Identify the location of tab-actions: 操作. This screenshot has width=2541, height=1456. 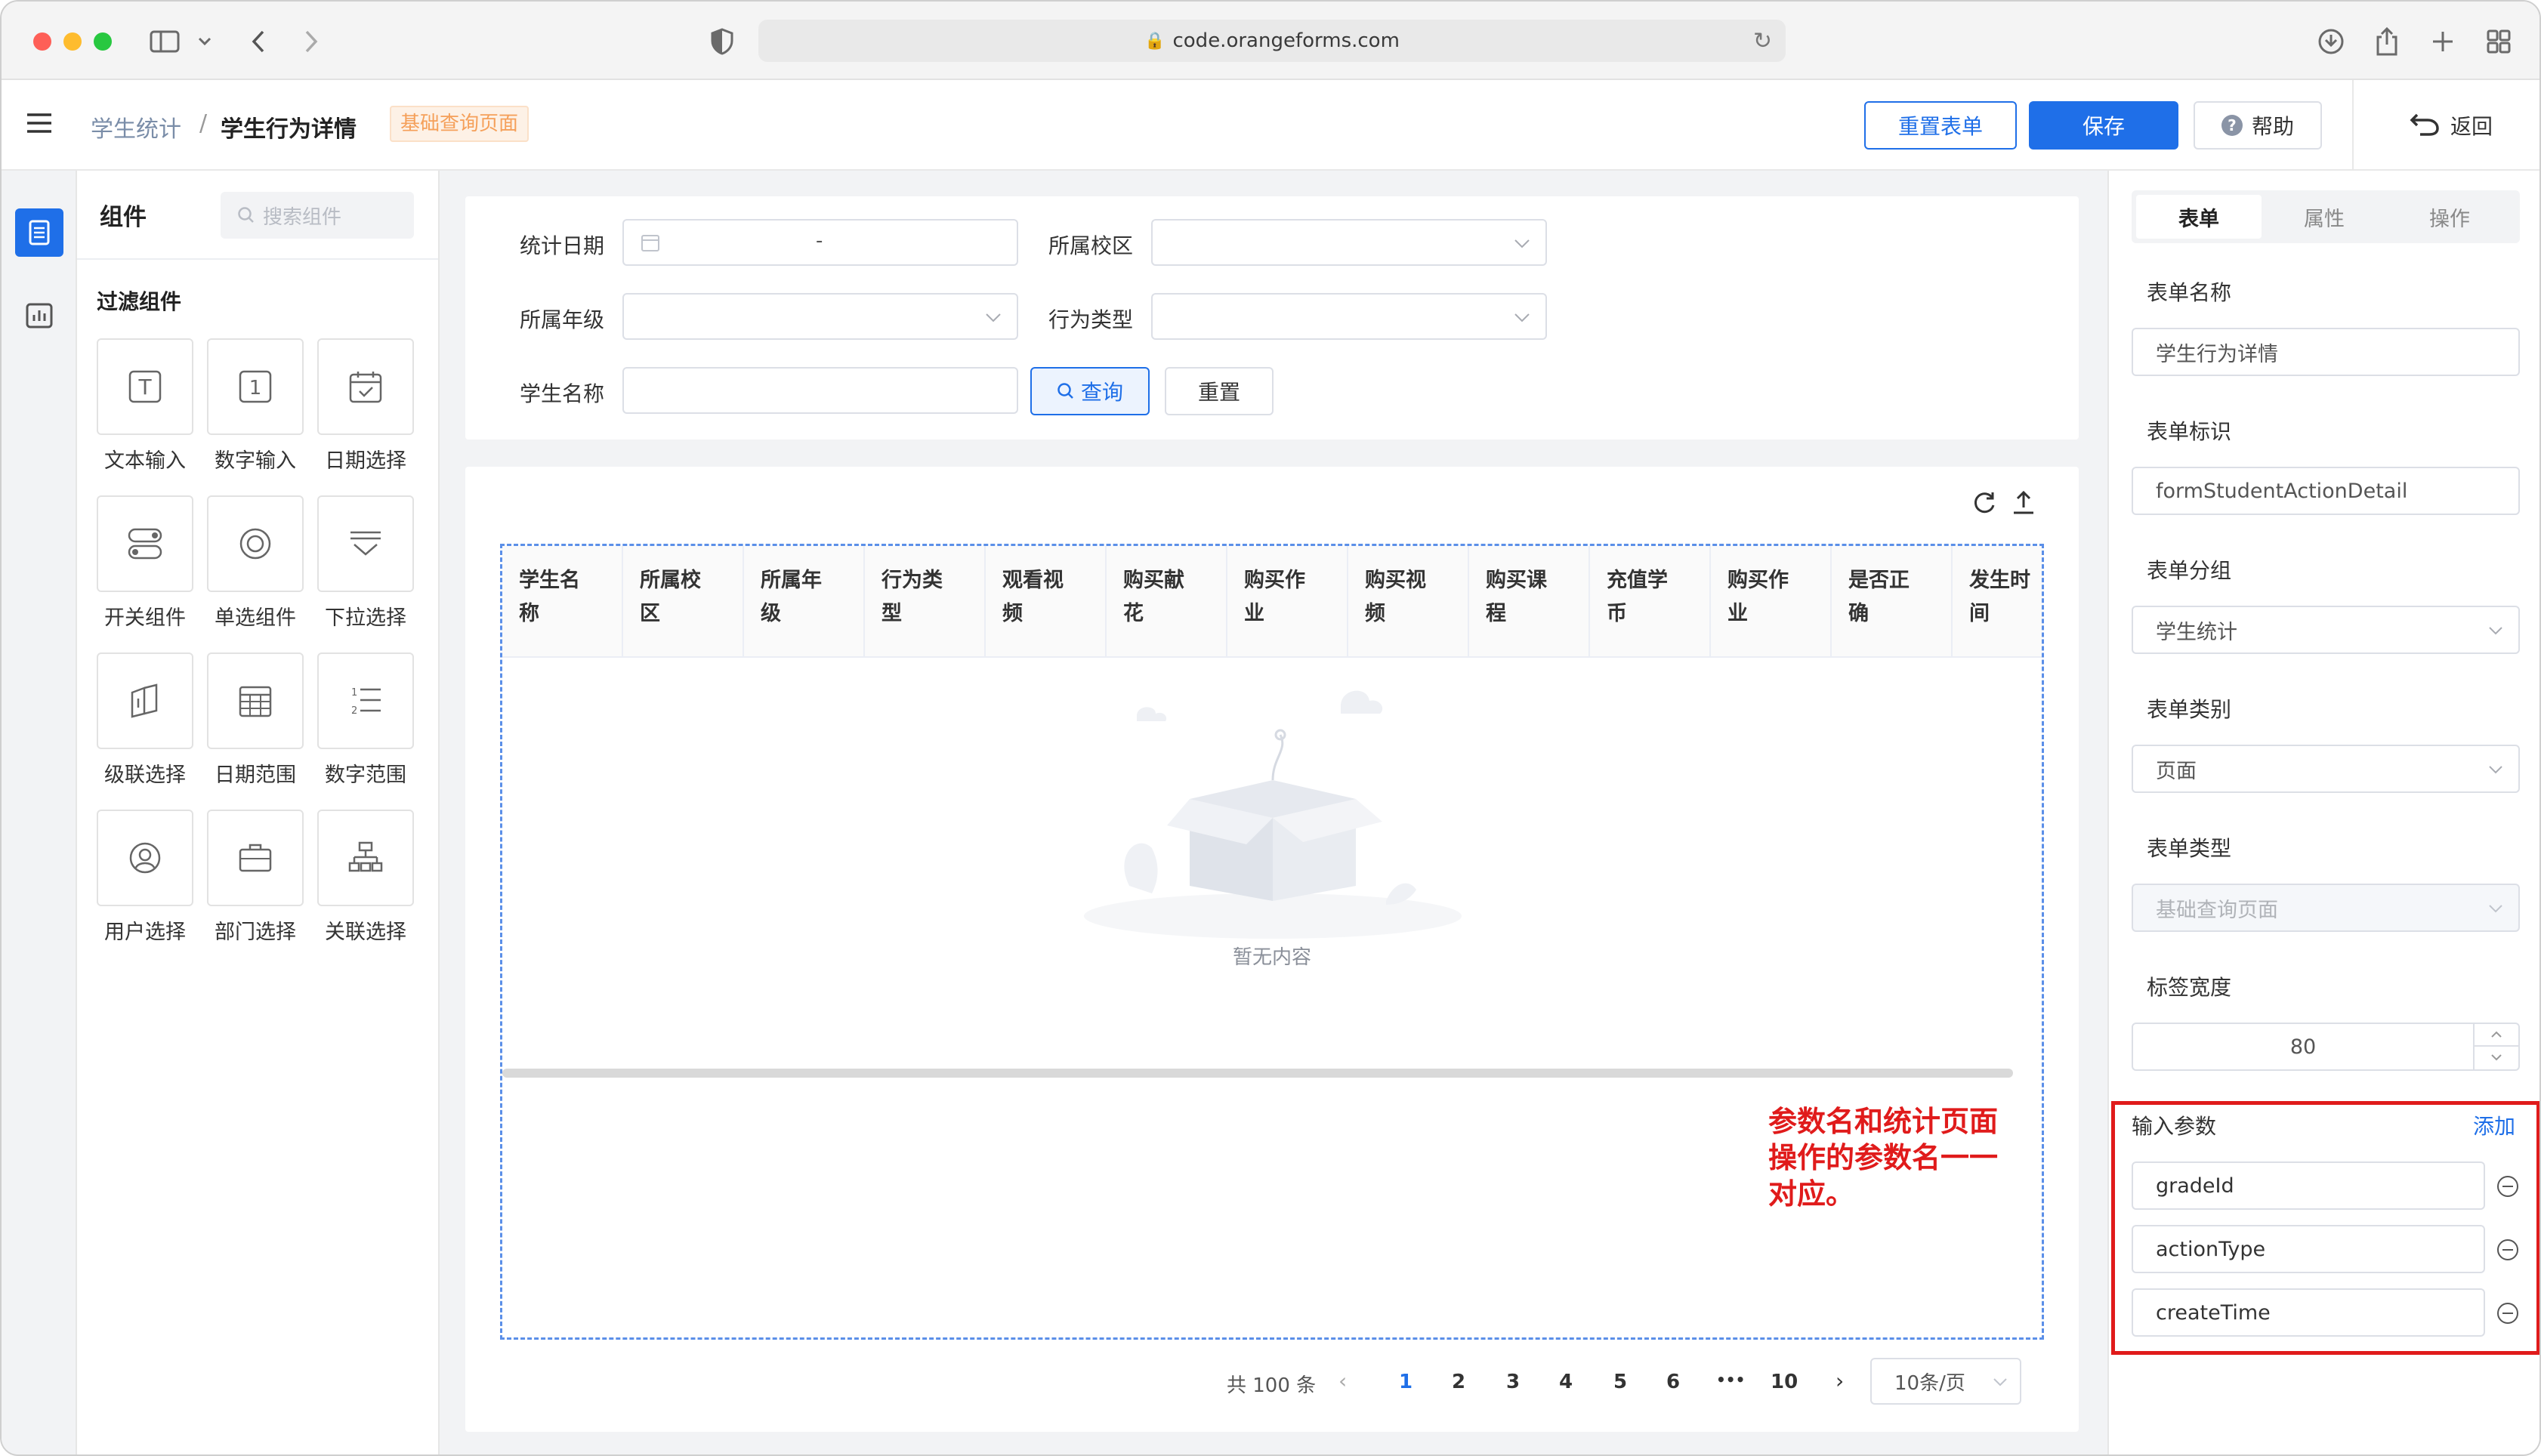
(2449, 217).